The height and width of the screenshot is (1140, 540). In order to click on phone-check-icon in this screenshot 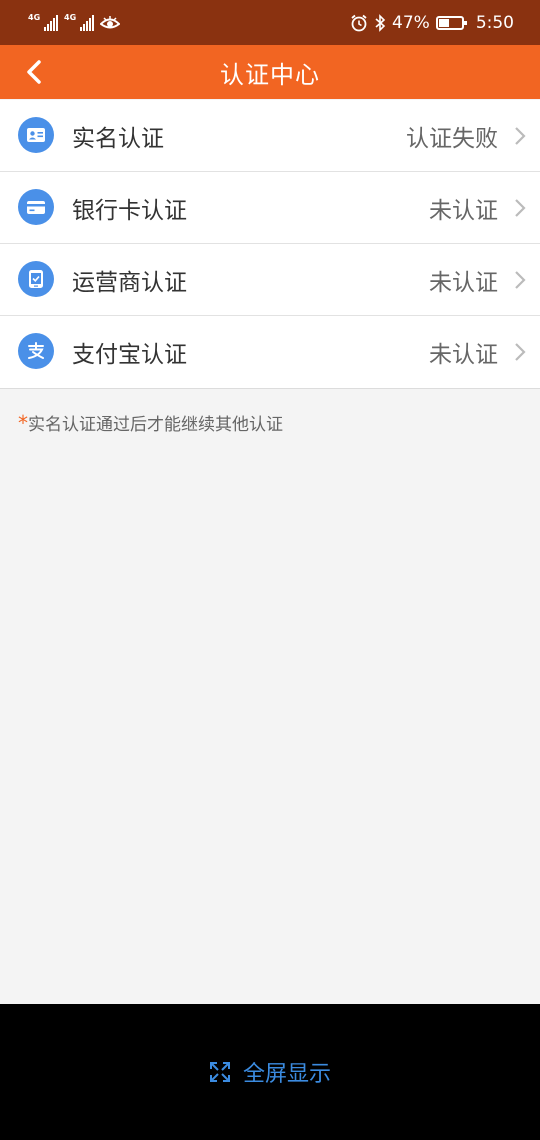, I will do `click(36, 279)`.